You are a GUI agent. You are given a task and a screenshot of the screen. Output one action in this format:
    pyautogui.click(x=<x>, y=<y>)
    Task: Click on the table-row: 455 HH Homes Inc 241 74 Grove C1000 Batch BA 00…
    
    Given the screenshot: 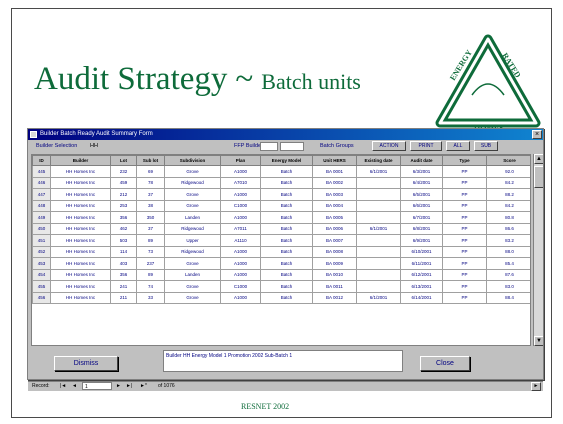 What is the action you would take?
    pyautogui.click(x=281, y=286)
    